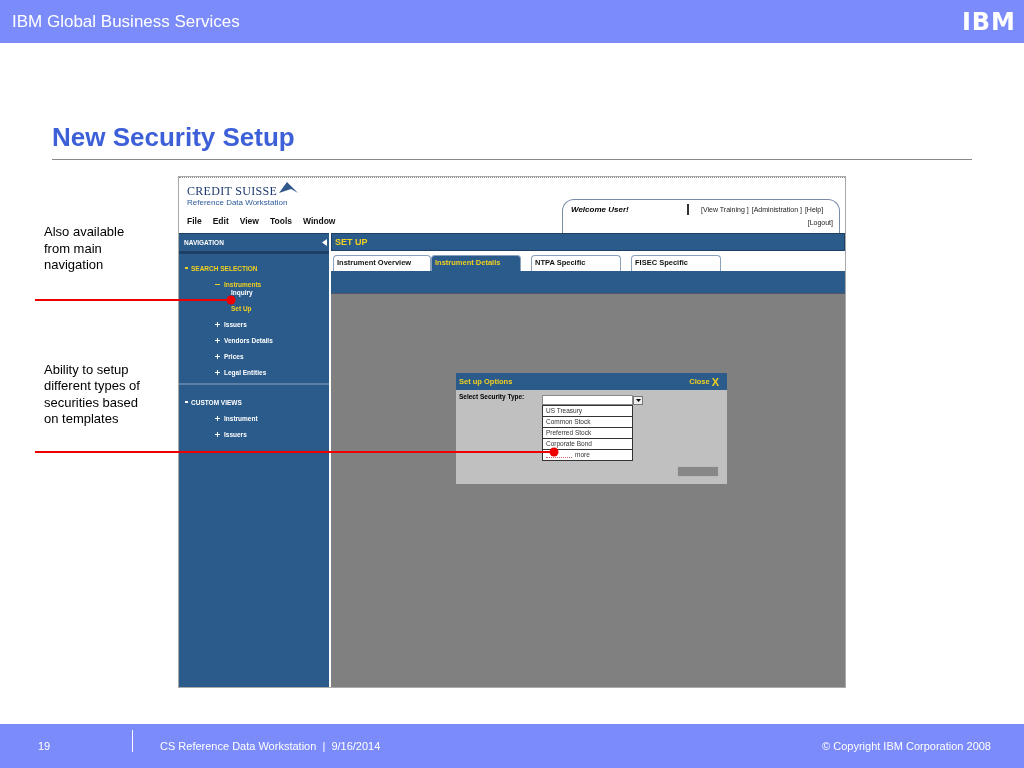 This screenshot has width=1024, height=768. What do you see at coordinates (238, 202) in the screenshot?
I see `app-subtitle: Reference Data Workstation` at bounding box center [238, 202].